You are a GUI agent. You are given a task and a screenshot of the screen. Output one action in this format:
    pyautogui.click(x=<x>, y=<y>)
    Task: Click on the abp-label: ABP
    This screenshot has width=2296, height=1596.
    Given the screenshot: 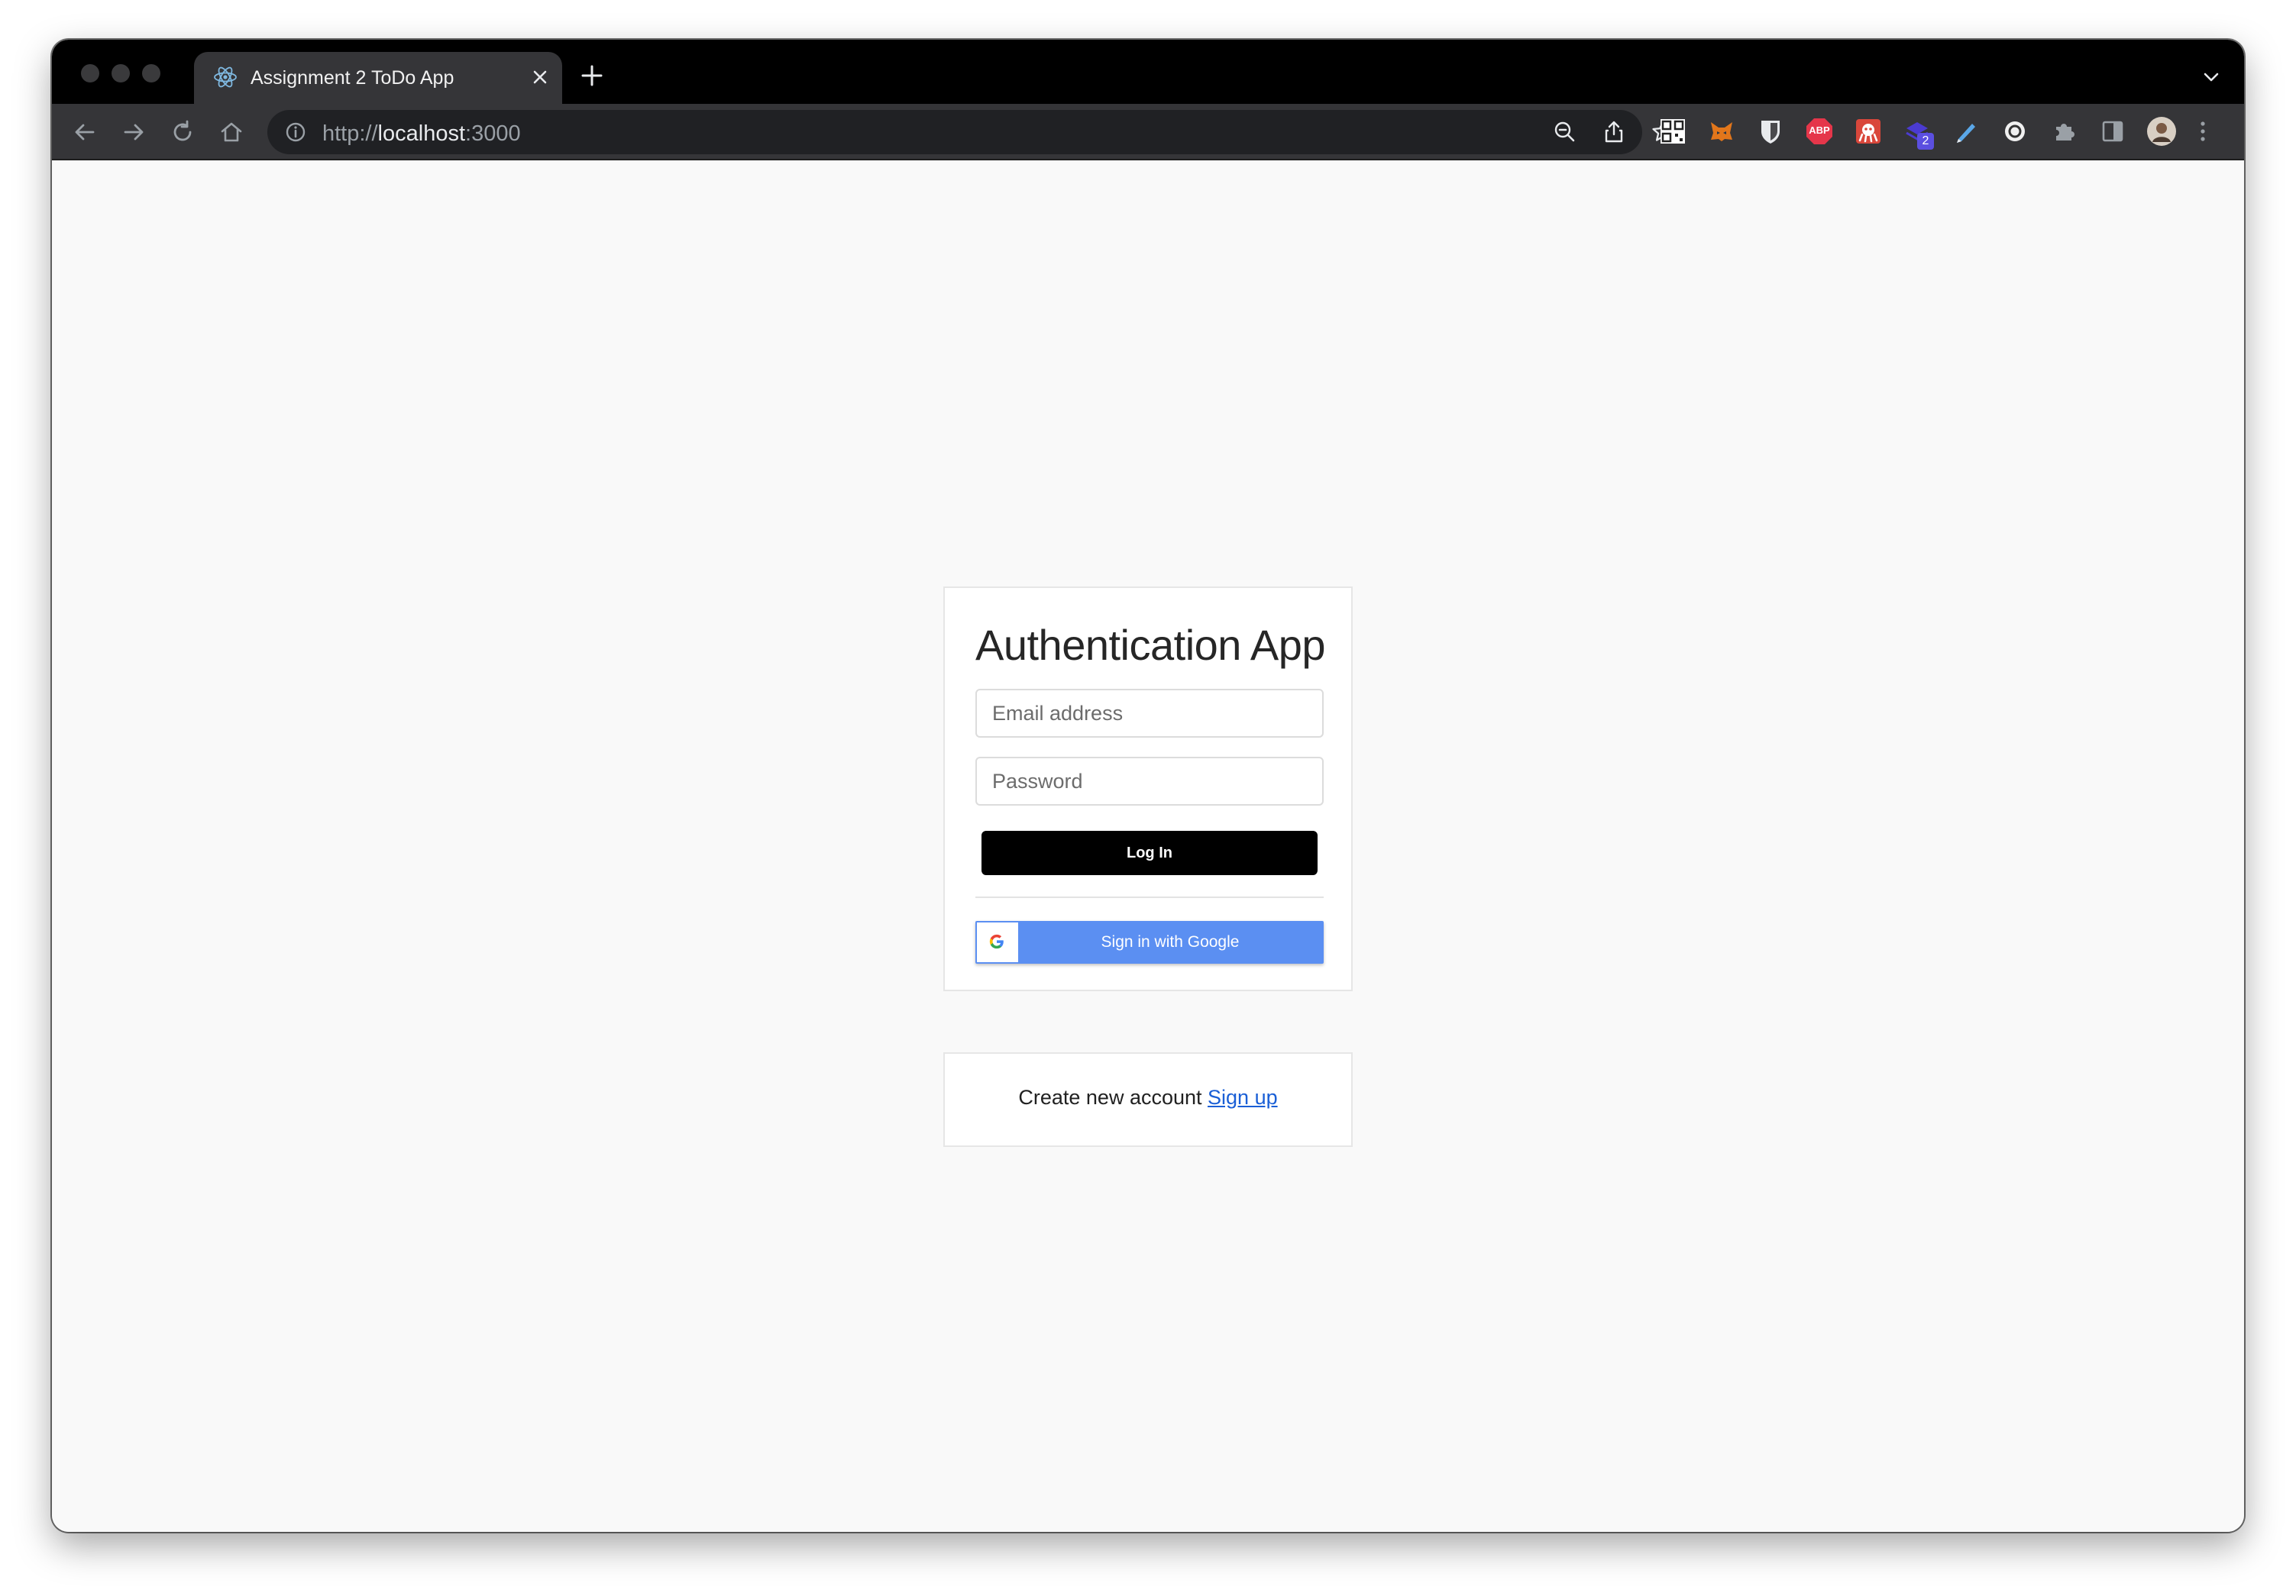 What is the action you would take?
    pyautogui.click(x=1819, y=130)
    